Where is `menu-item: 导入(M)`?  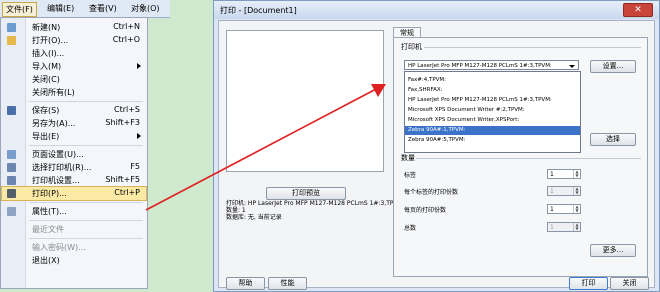 menu-item: 导入(M) is located at coordinates (74, 66).